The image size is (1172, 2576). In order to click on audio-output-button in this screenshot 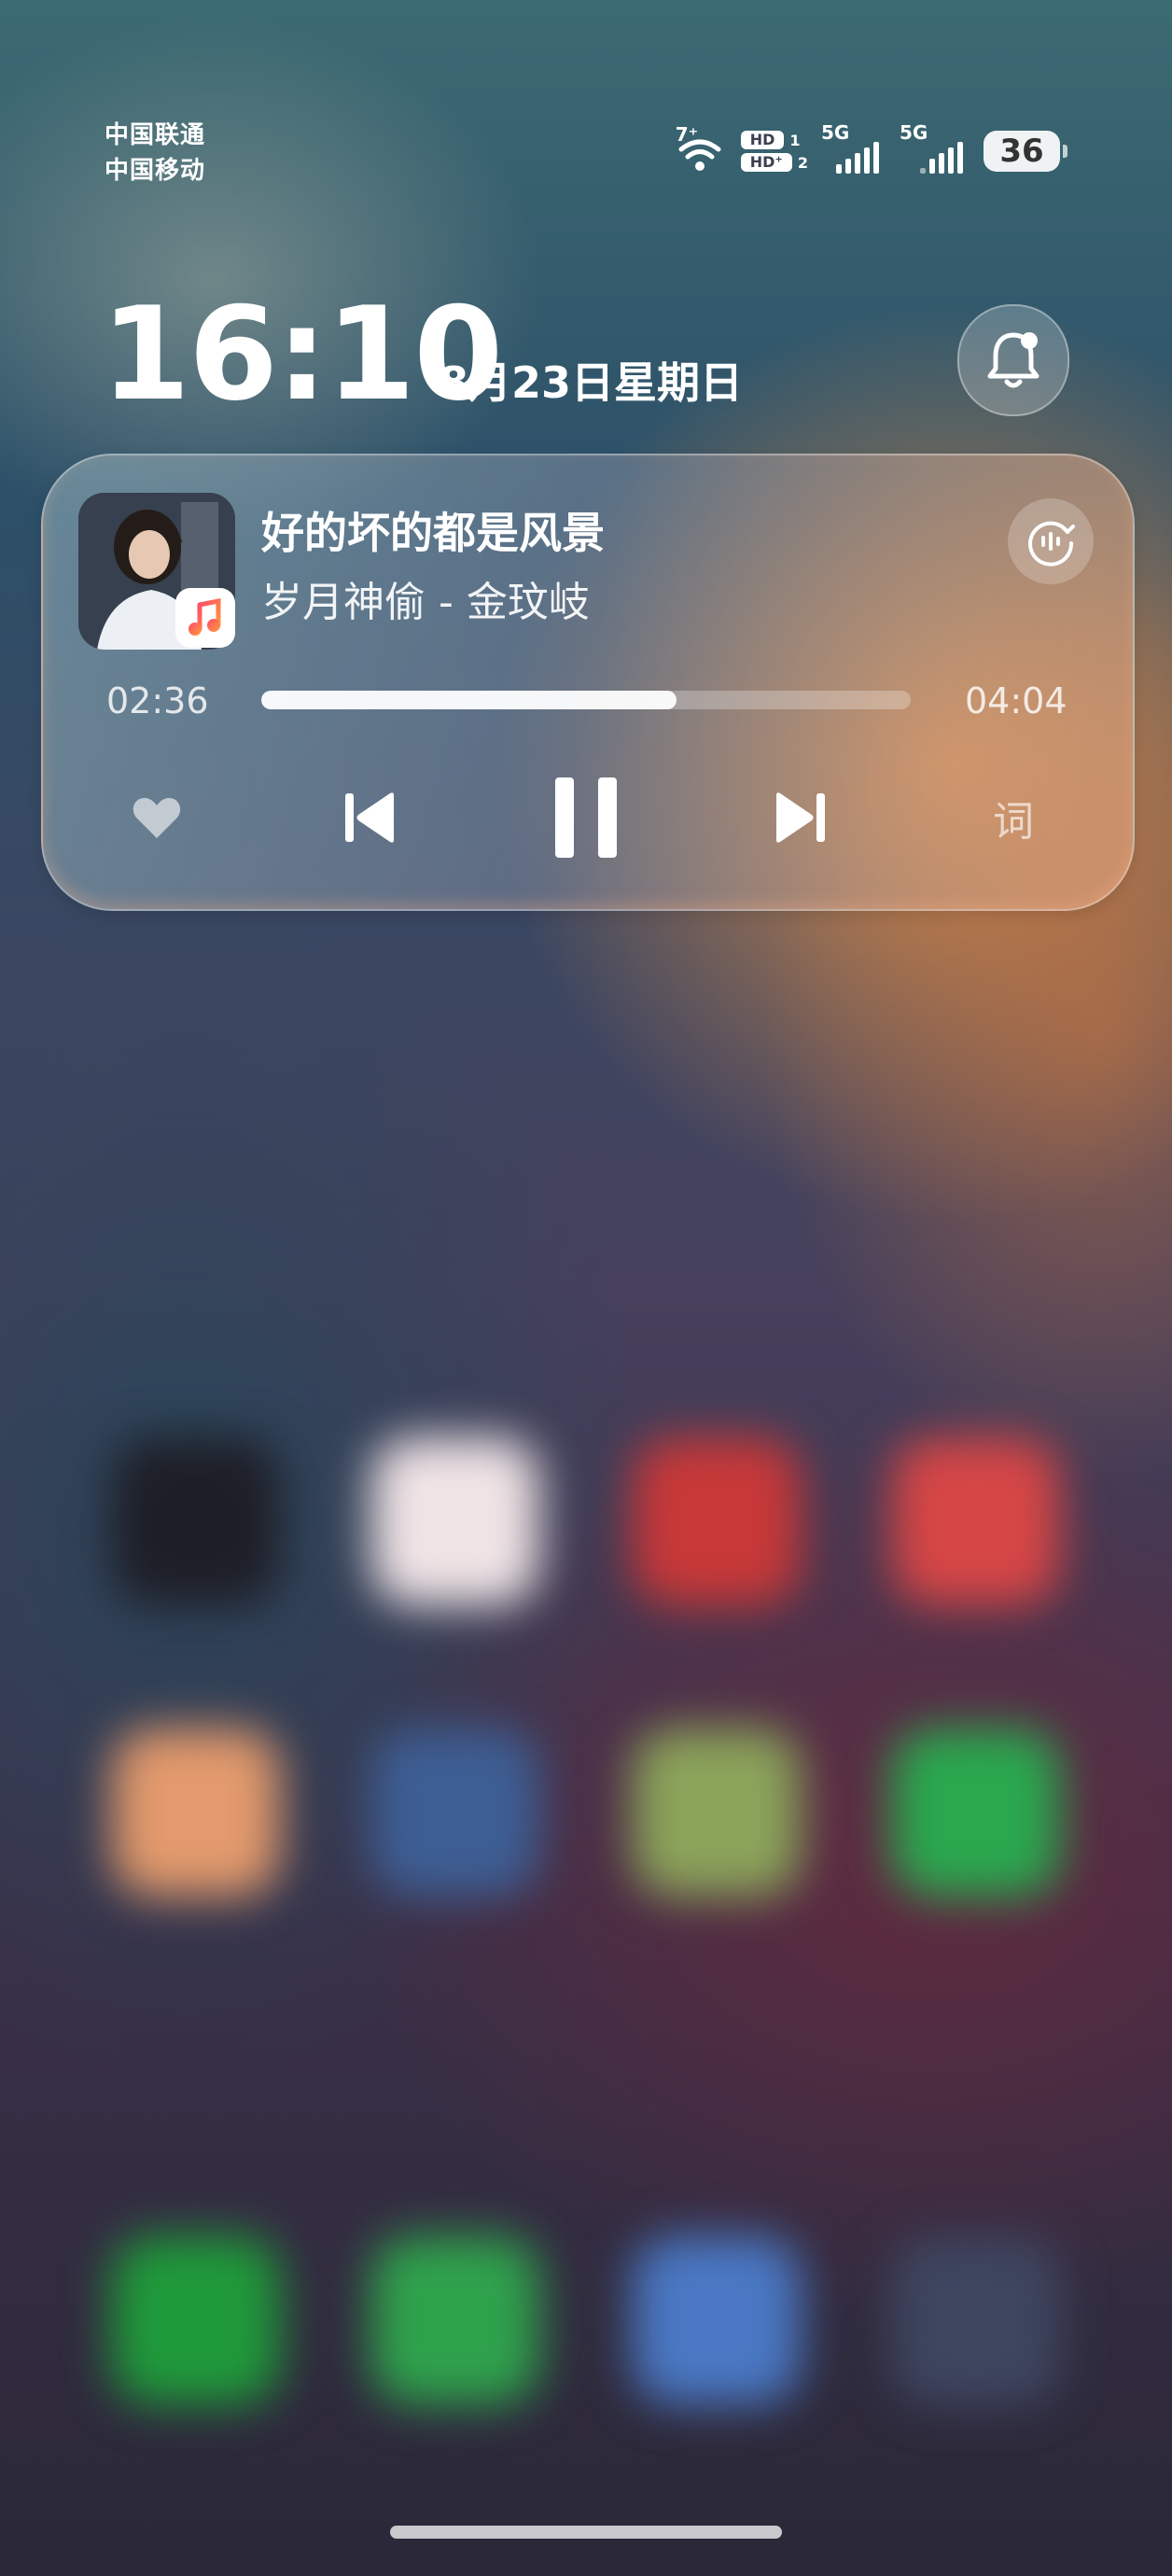, I will do `click(1051, 541)`.